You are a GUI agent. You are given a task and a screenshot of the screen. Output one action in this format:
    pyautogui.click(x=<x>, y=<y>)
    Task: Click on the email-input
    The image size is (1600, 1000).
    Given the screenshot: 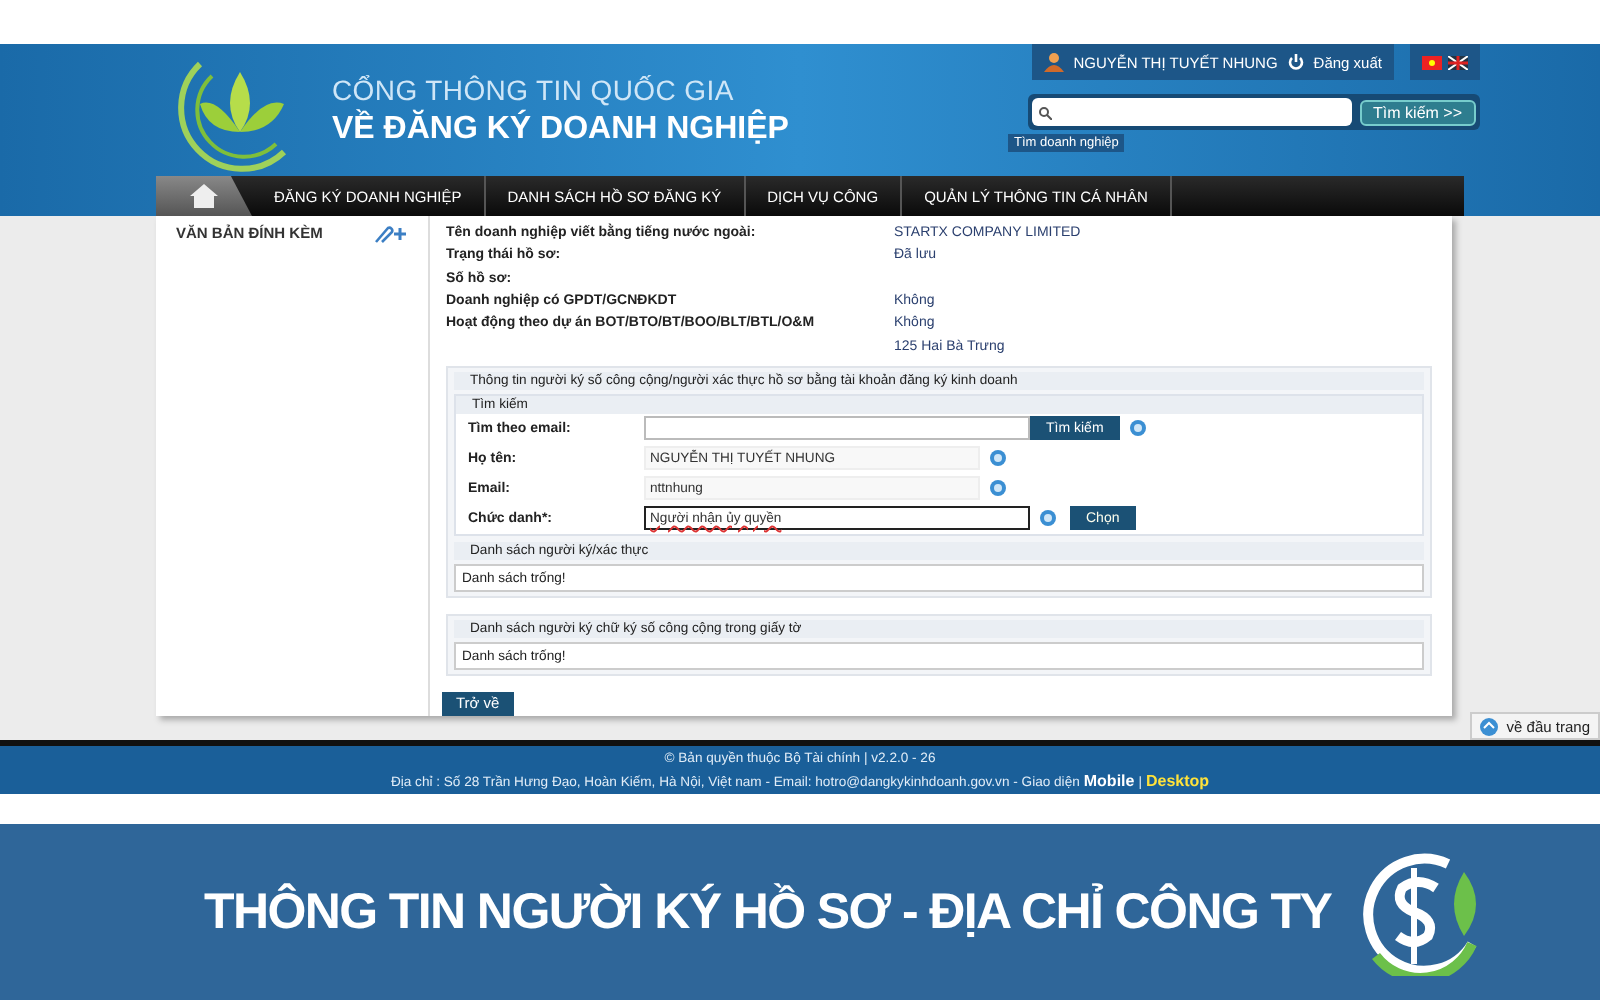 What is the action you would take?
    pyautogui.click(x=837, y=428)
    